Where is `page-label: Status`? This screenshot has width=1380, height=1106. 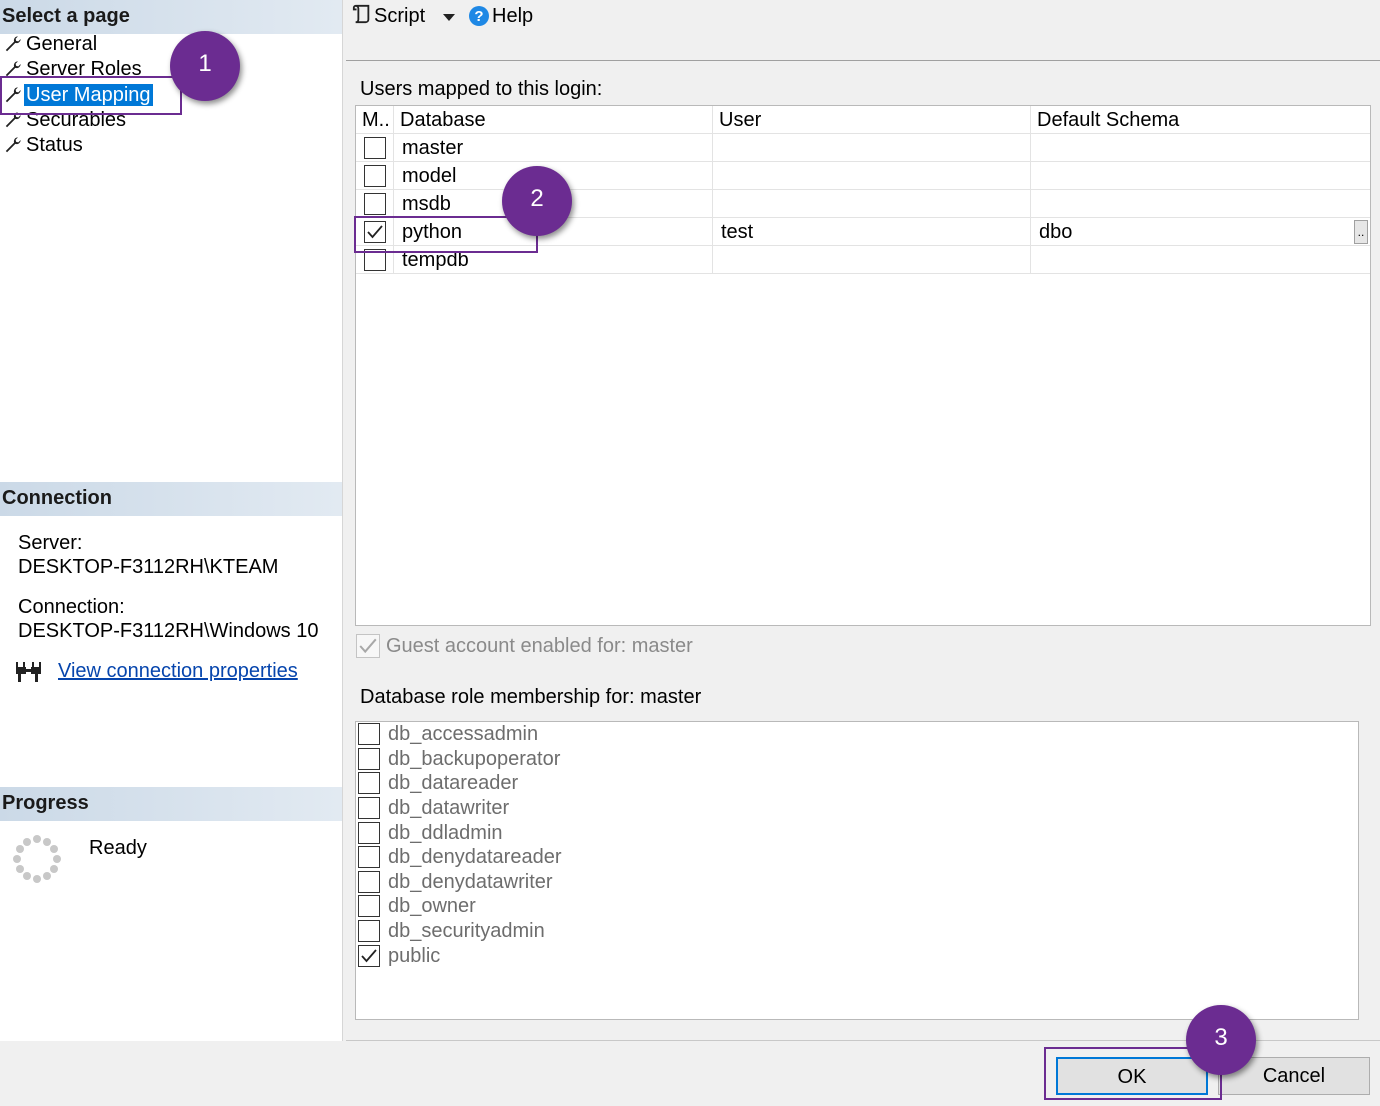
page-label: Status is located at coordinates (54, 145).